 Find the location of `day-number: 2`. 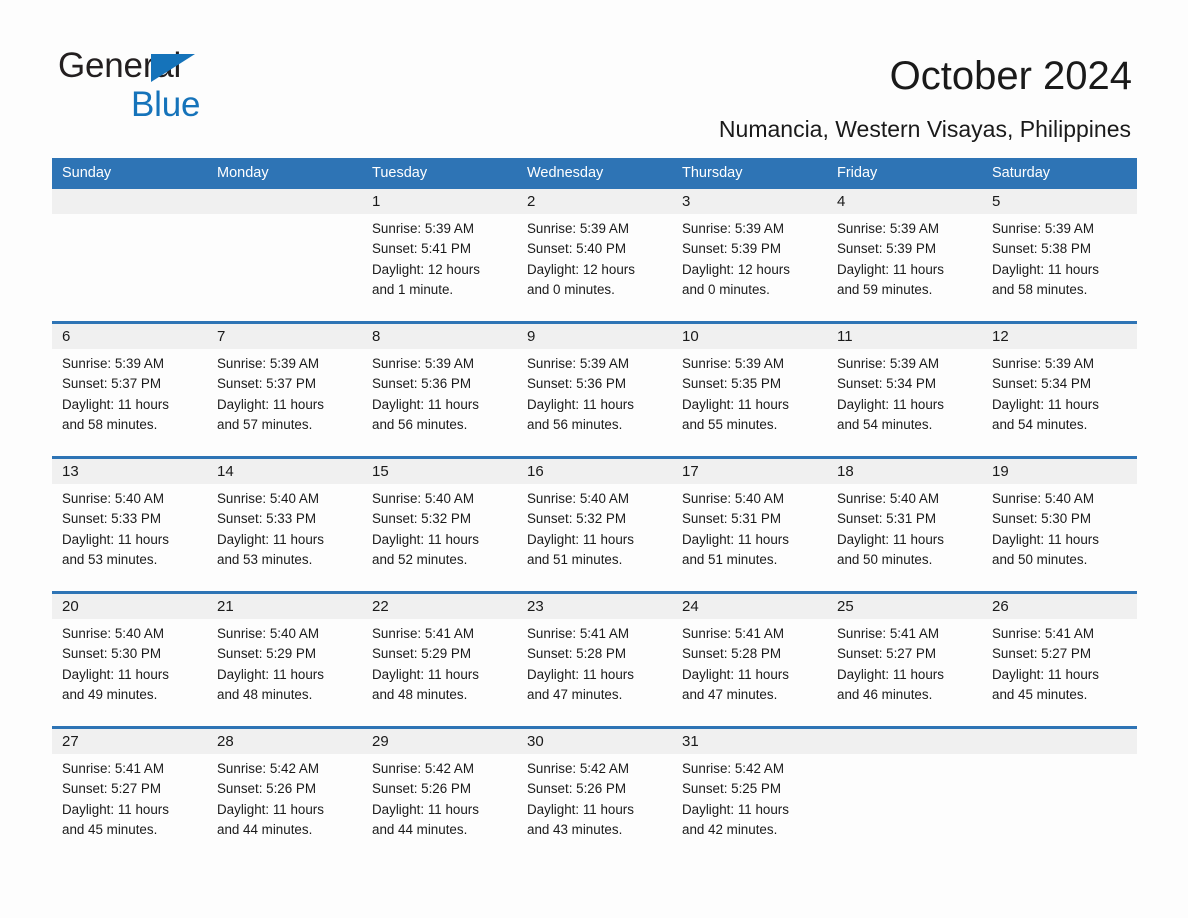

day-number: 2 is located at coordinates (594, 201).